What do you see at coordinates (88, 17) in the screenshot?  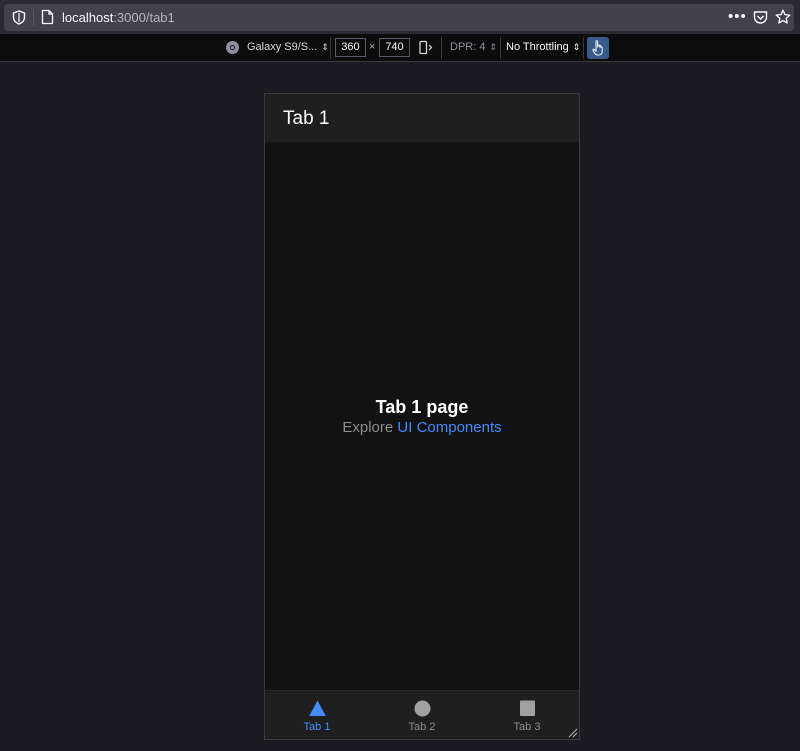 I see `url-host: localhost` at bounding box center [88, 17].